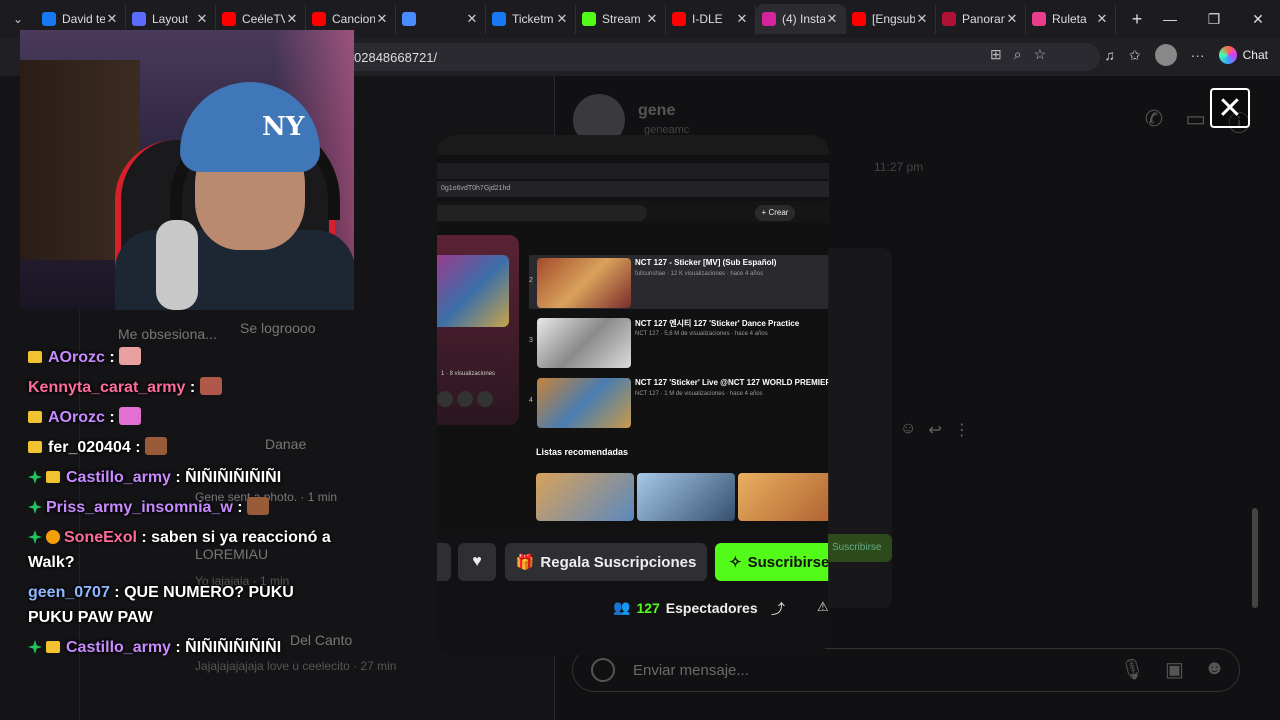 The image size is (1280, 720). Describe the element at coordinates (139, 507) in the screenshot. I see `chat-username: Priss_army_insomnia_w` at that location.